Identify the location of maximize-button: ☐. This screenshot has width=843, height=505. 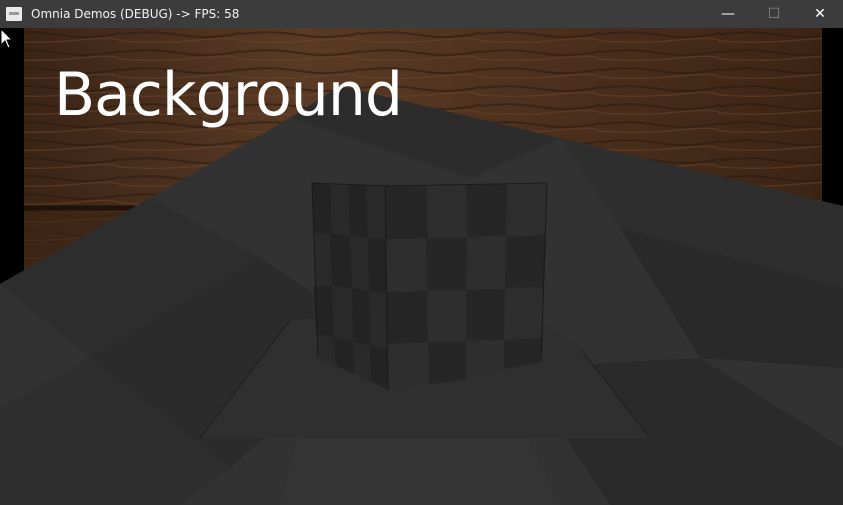
(774, 14).